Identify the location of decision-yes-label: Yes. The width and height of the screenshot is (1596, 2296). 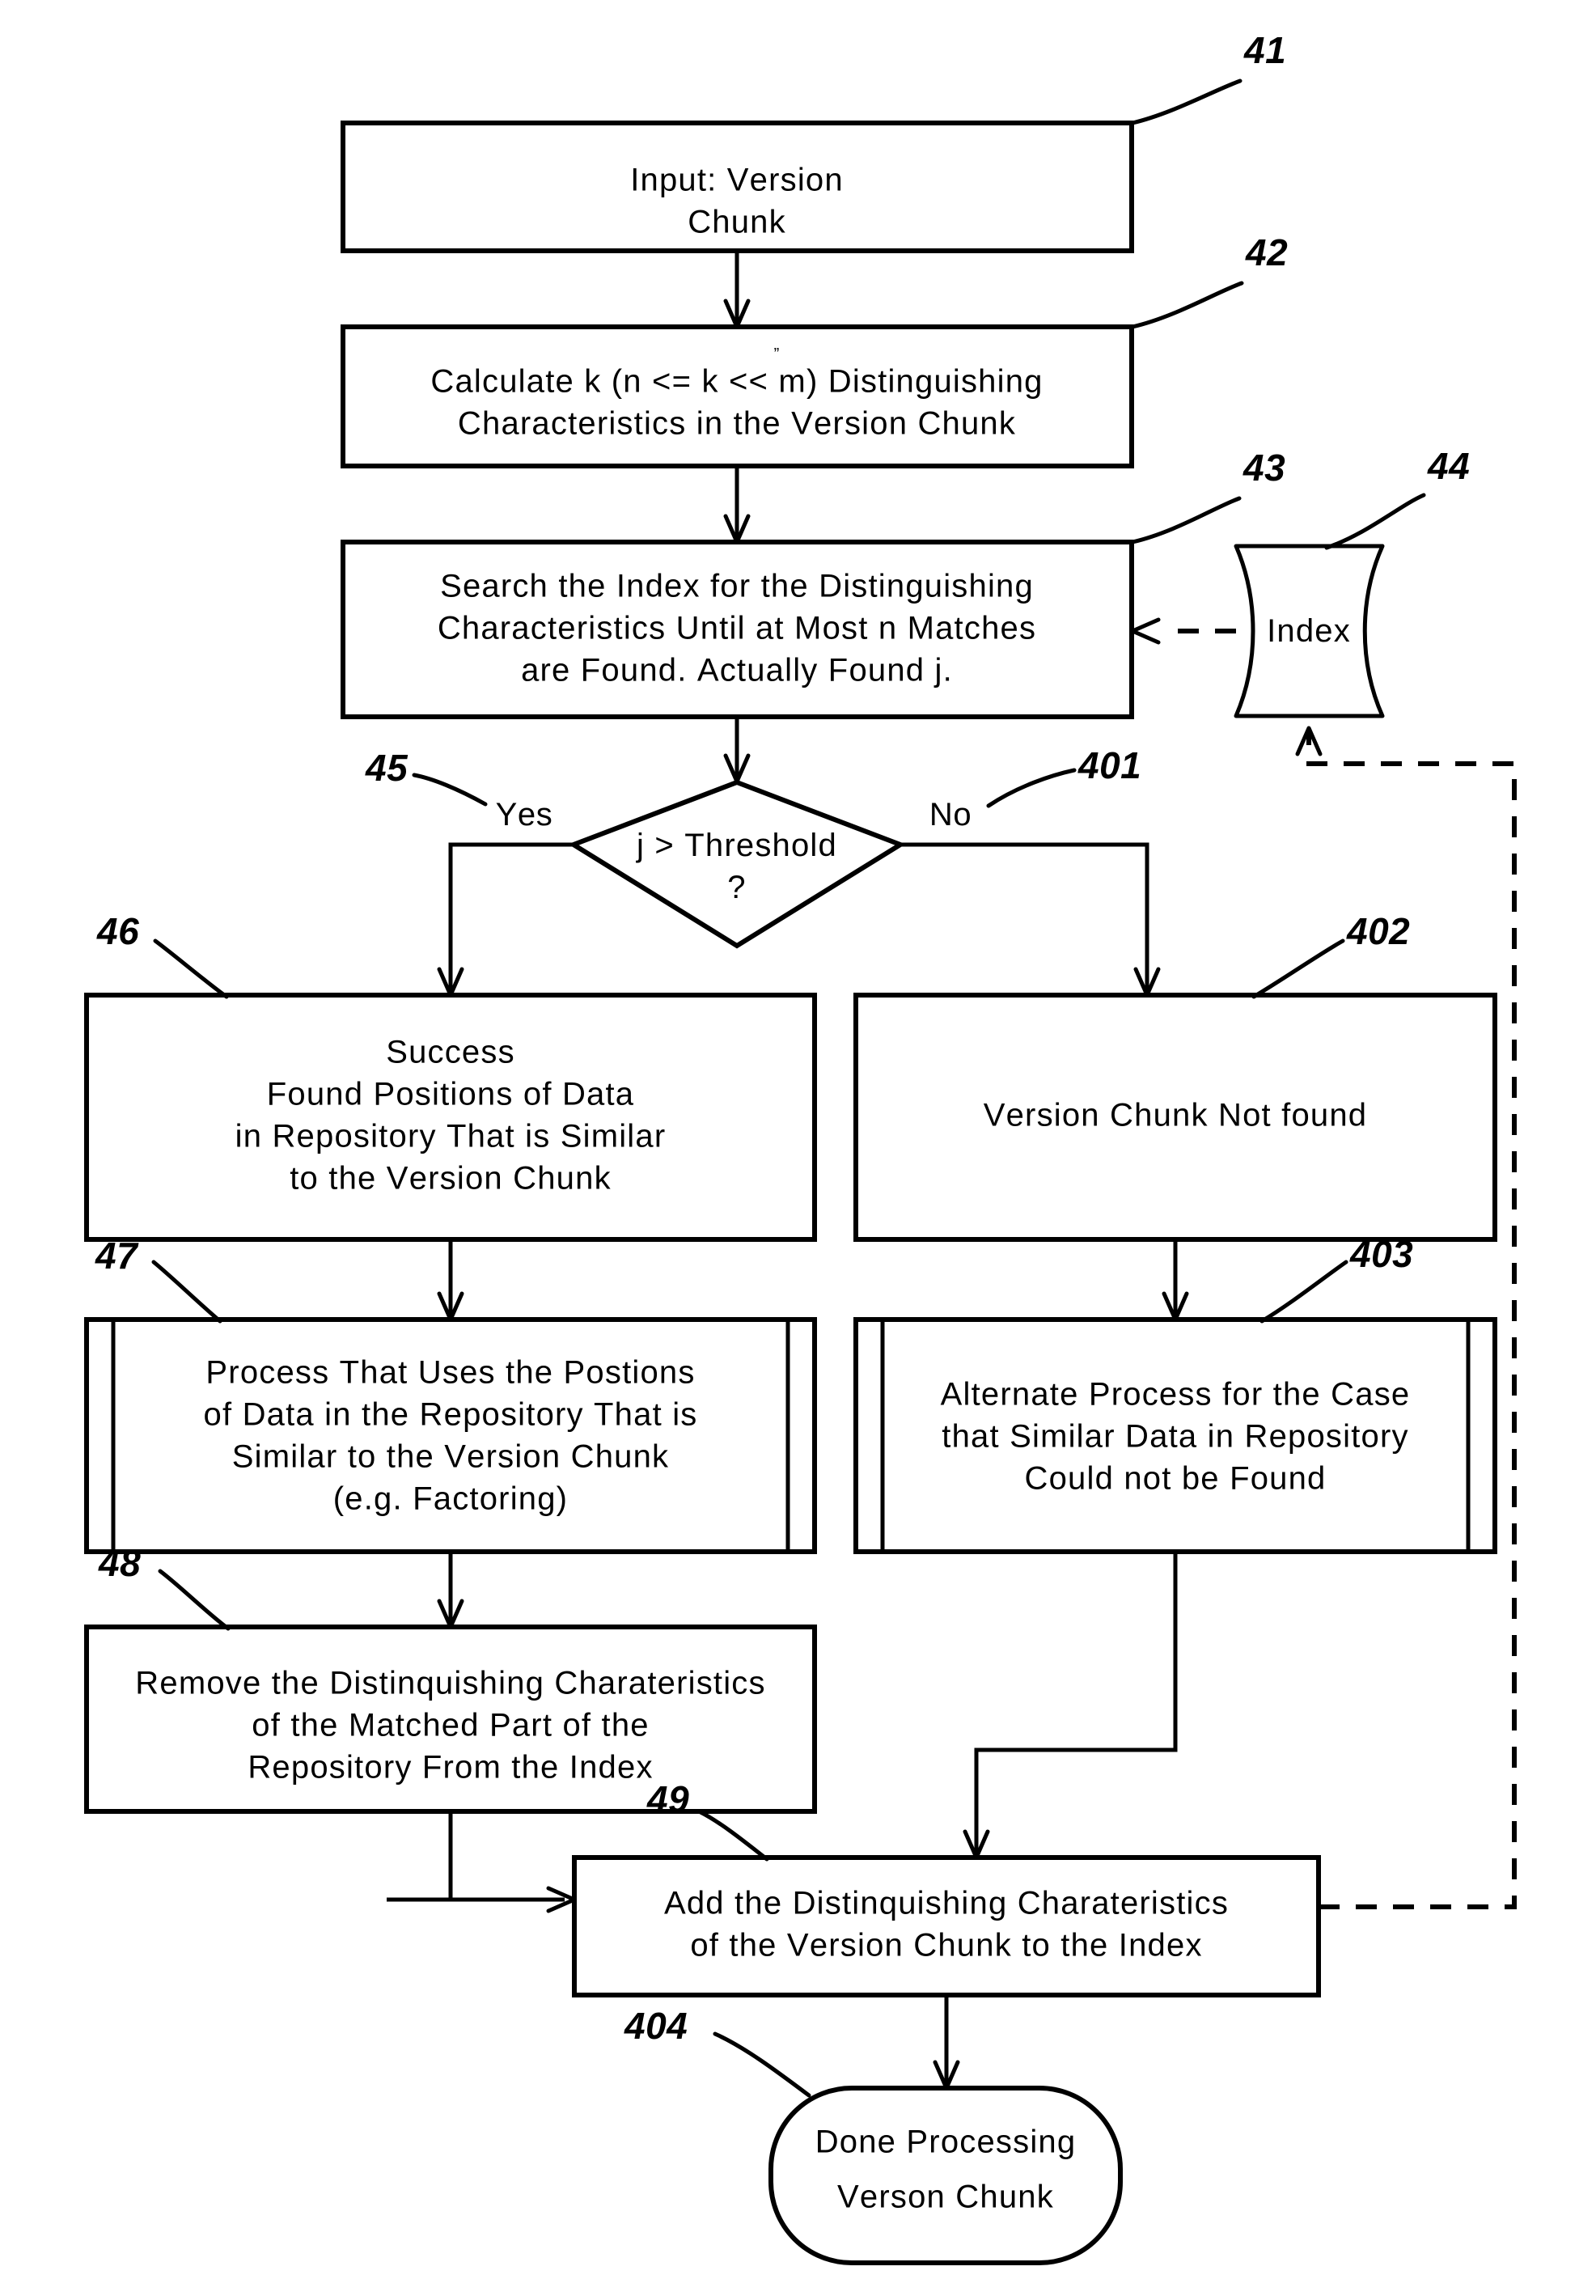
(524, 814).